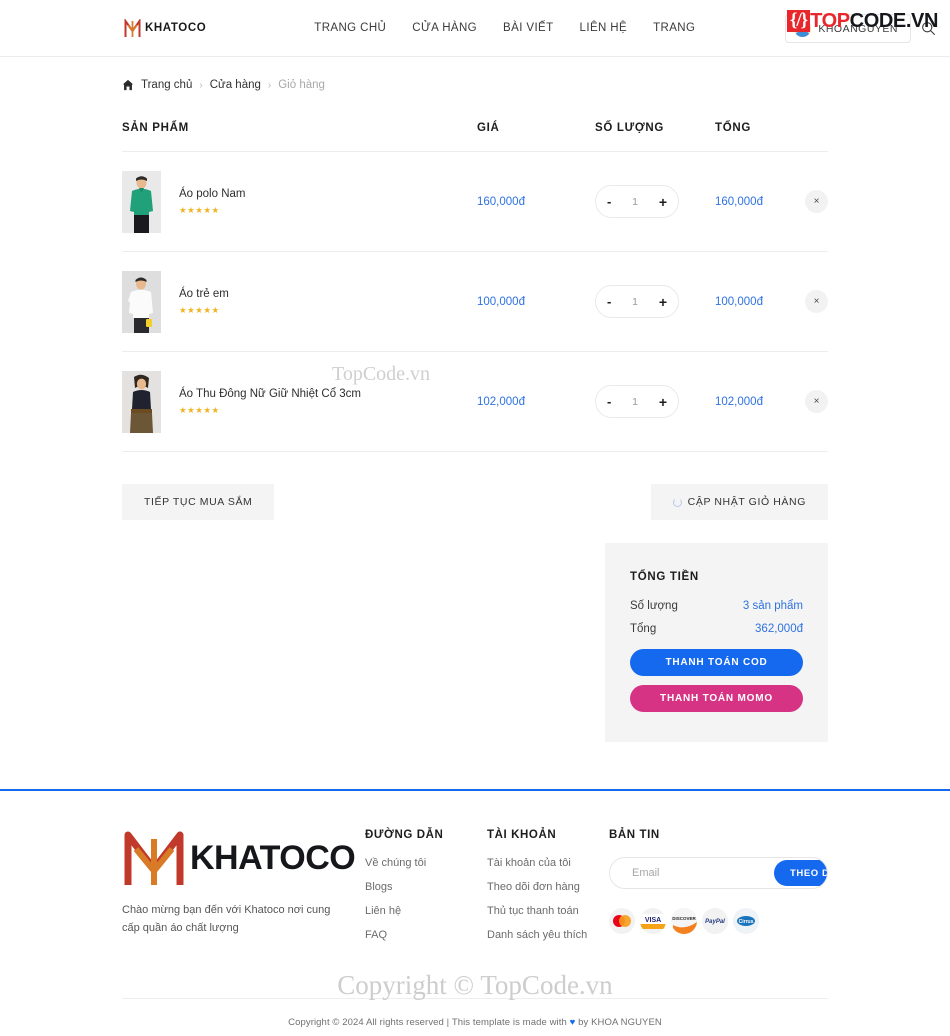 The image size is (950, 1036). Describe the element at coordinates (803, 28) in the screenshot. I see `avatar` at that location.